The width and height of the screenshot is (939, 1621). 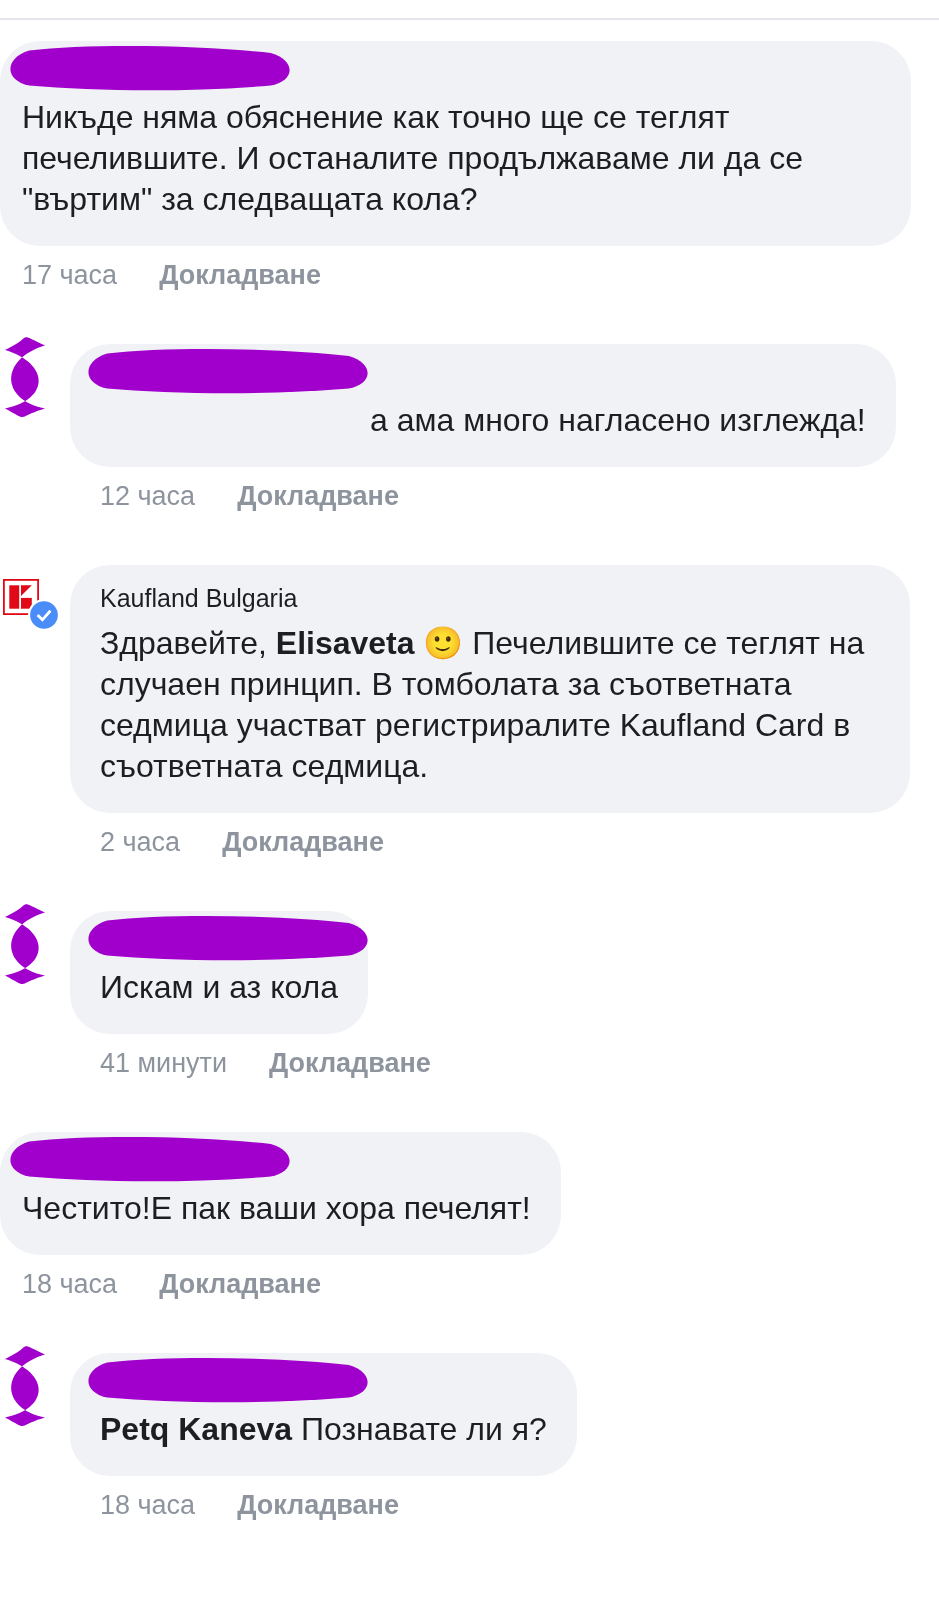 What do you see at coordinates (490, 598) in the screenshot?
I see `author-name: Kaufland Bulgaria` at bounding box center [490, 598].